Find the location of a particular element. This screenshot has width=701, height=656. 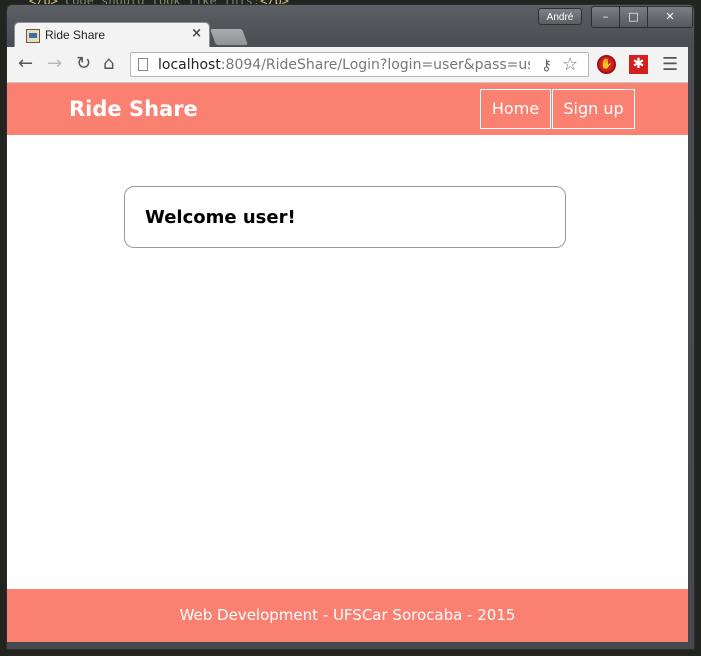

bookmark-star-icon: ☆ is located at coordinates (570, 64).